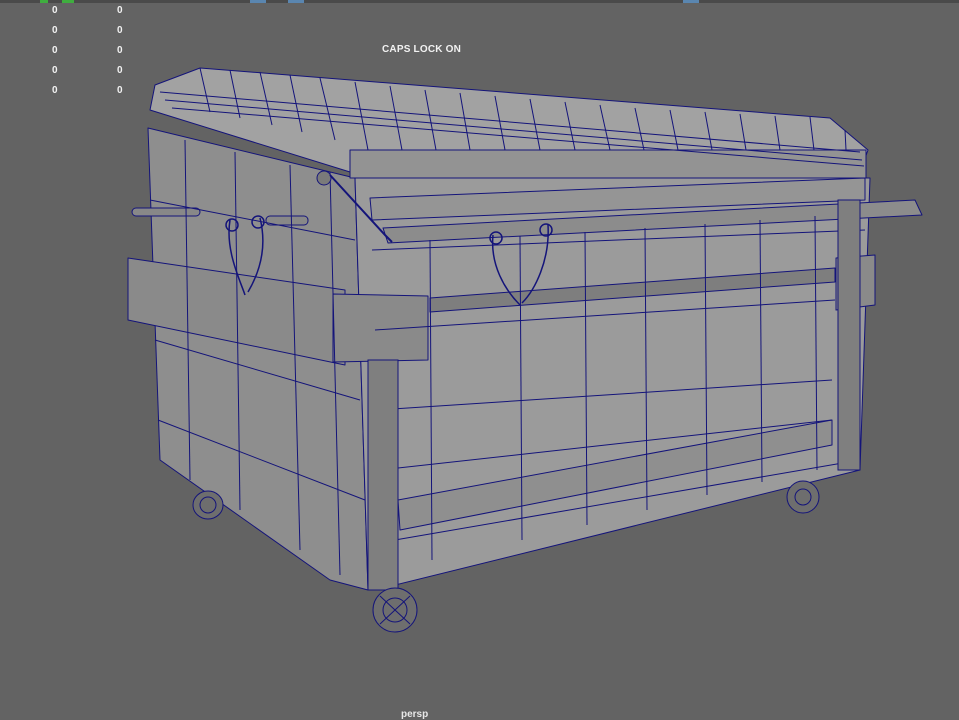  What do you see at coordinates (422, 49) in the screenshot?
I see `caps-lock-indicator: CAPS LOCK ON` at bounding box center [422, 49].